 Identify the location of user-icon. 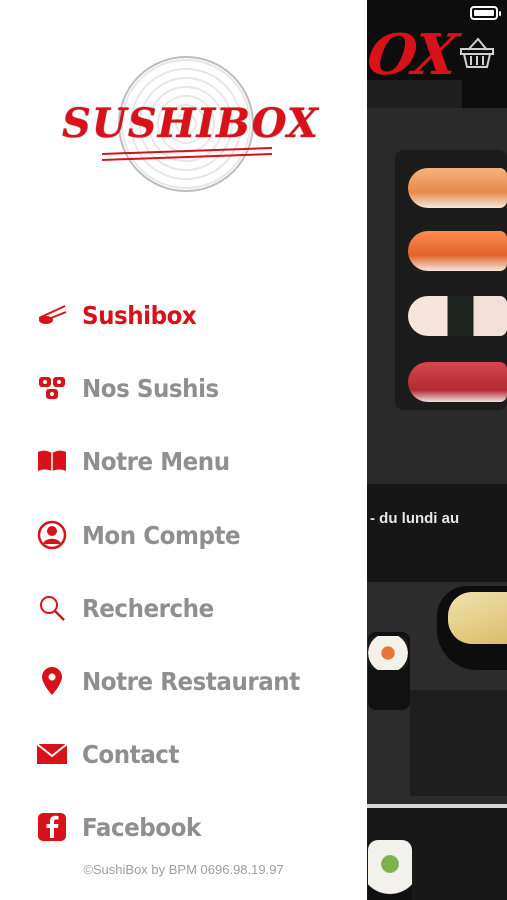
(52, 535).